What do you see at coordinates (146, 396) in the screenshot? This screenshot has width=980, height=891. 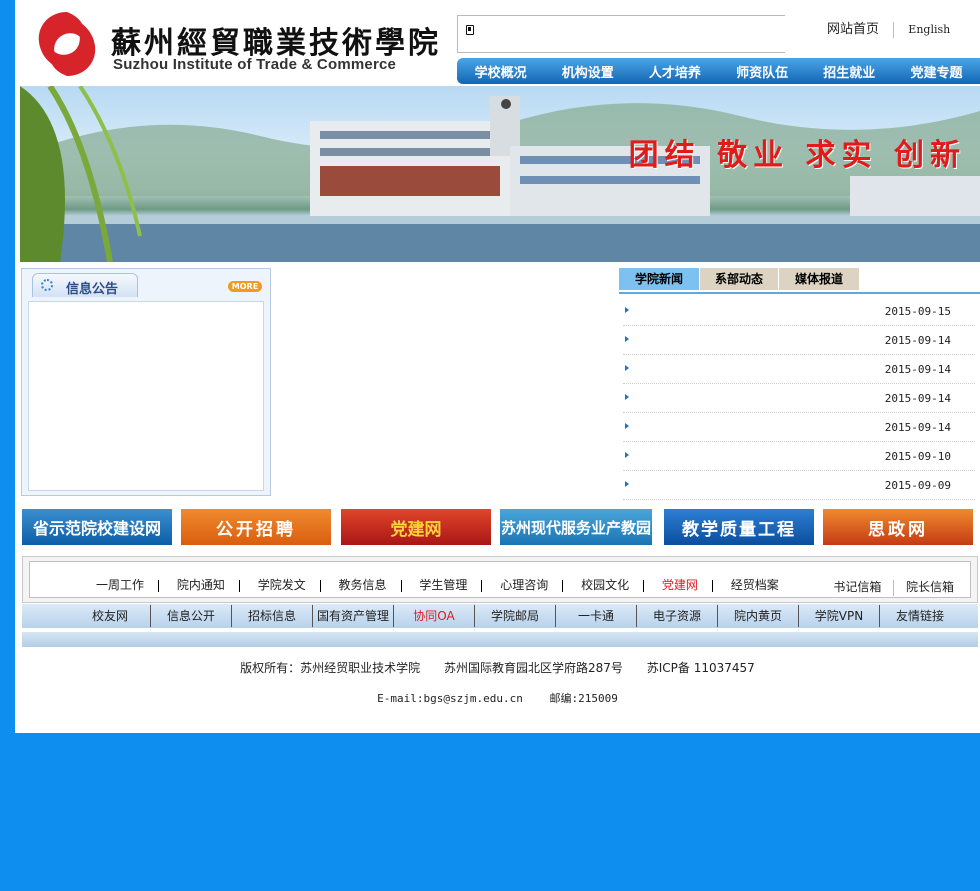 I see `notice-content` at bounding box center [146, 396].